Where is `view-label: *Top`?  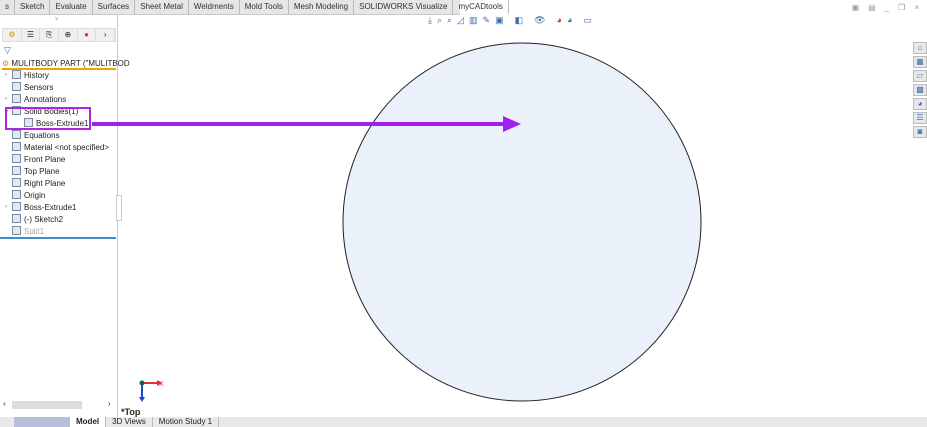
view-label: *Top is located at coordinates (131, 412).